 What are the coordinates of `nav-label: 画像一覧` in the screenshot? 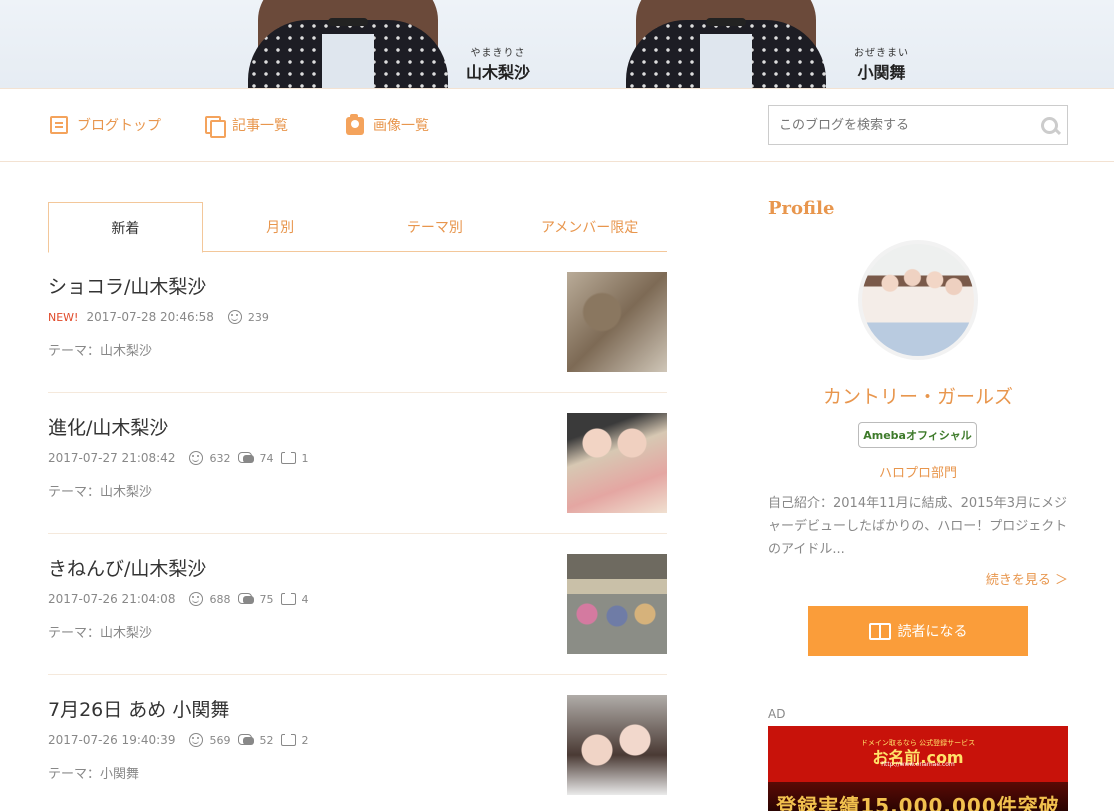 It's located at (401, 126).